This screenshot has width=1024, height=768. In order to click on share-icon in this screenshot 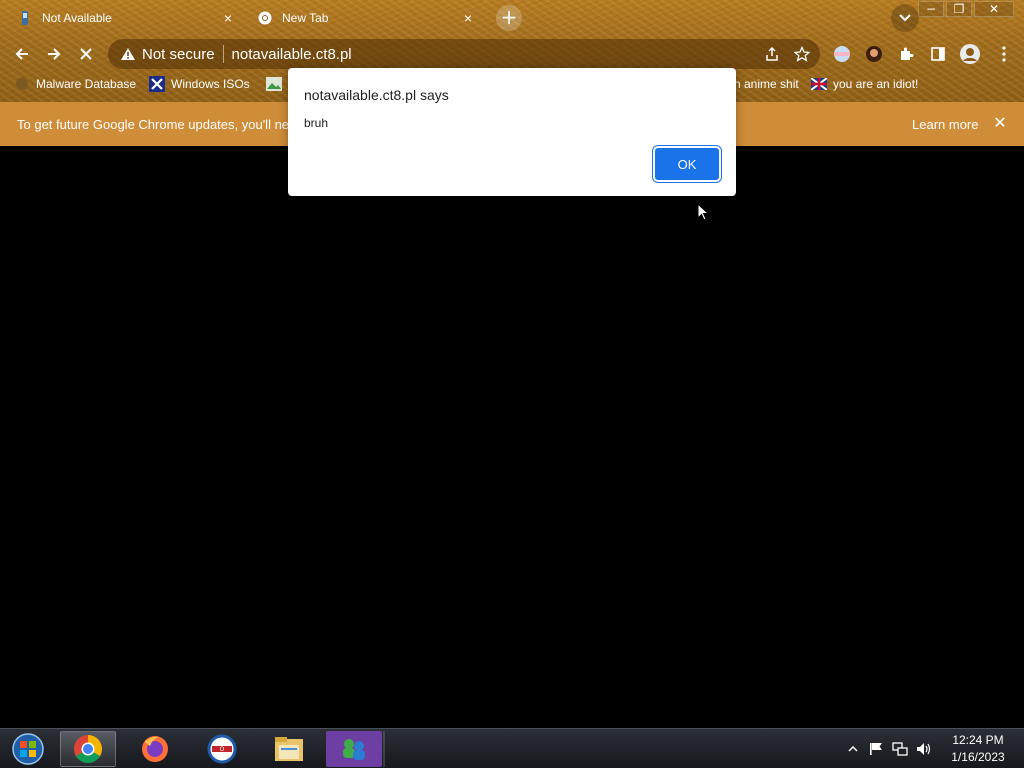, I will do `click(772, 54)`.